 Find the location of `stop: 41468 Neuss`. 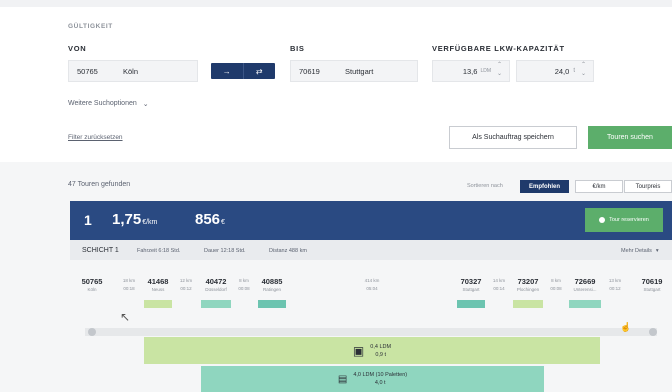

stop: 41468 Neuss is located at coordinates (158, 284).